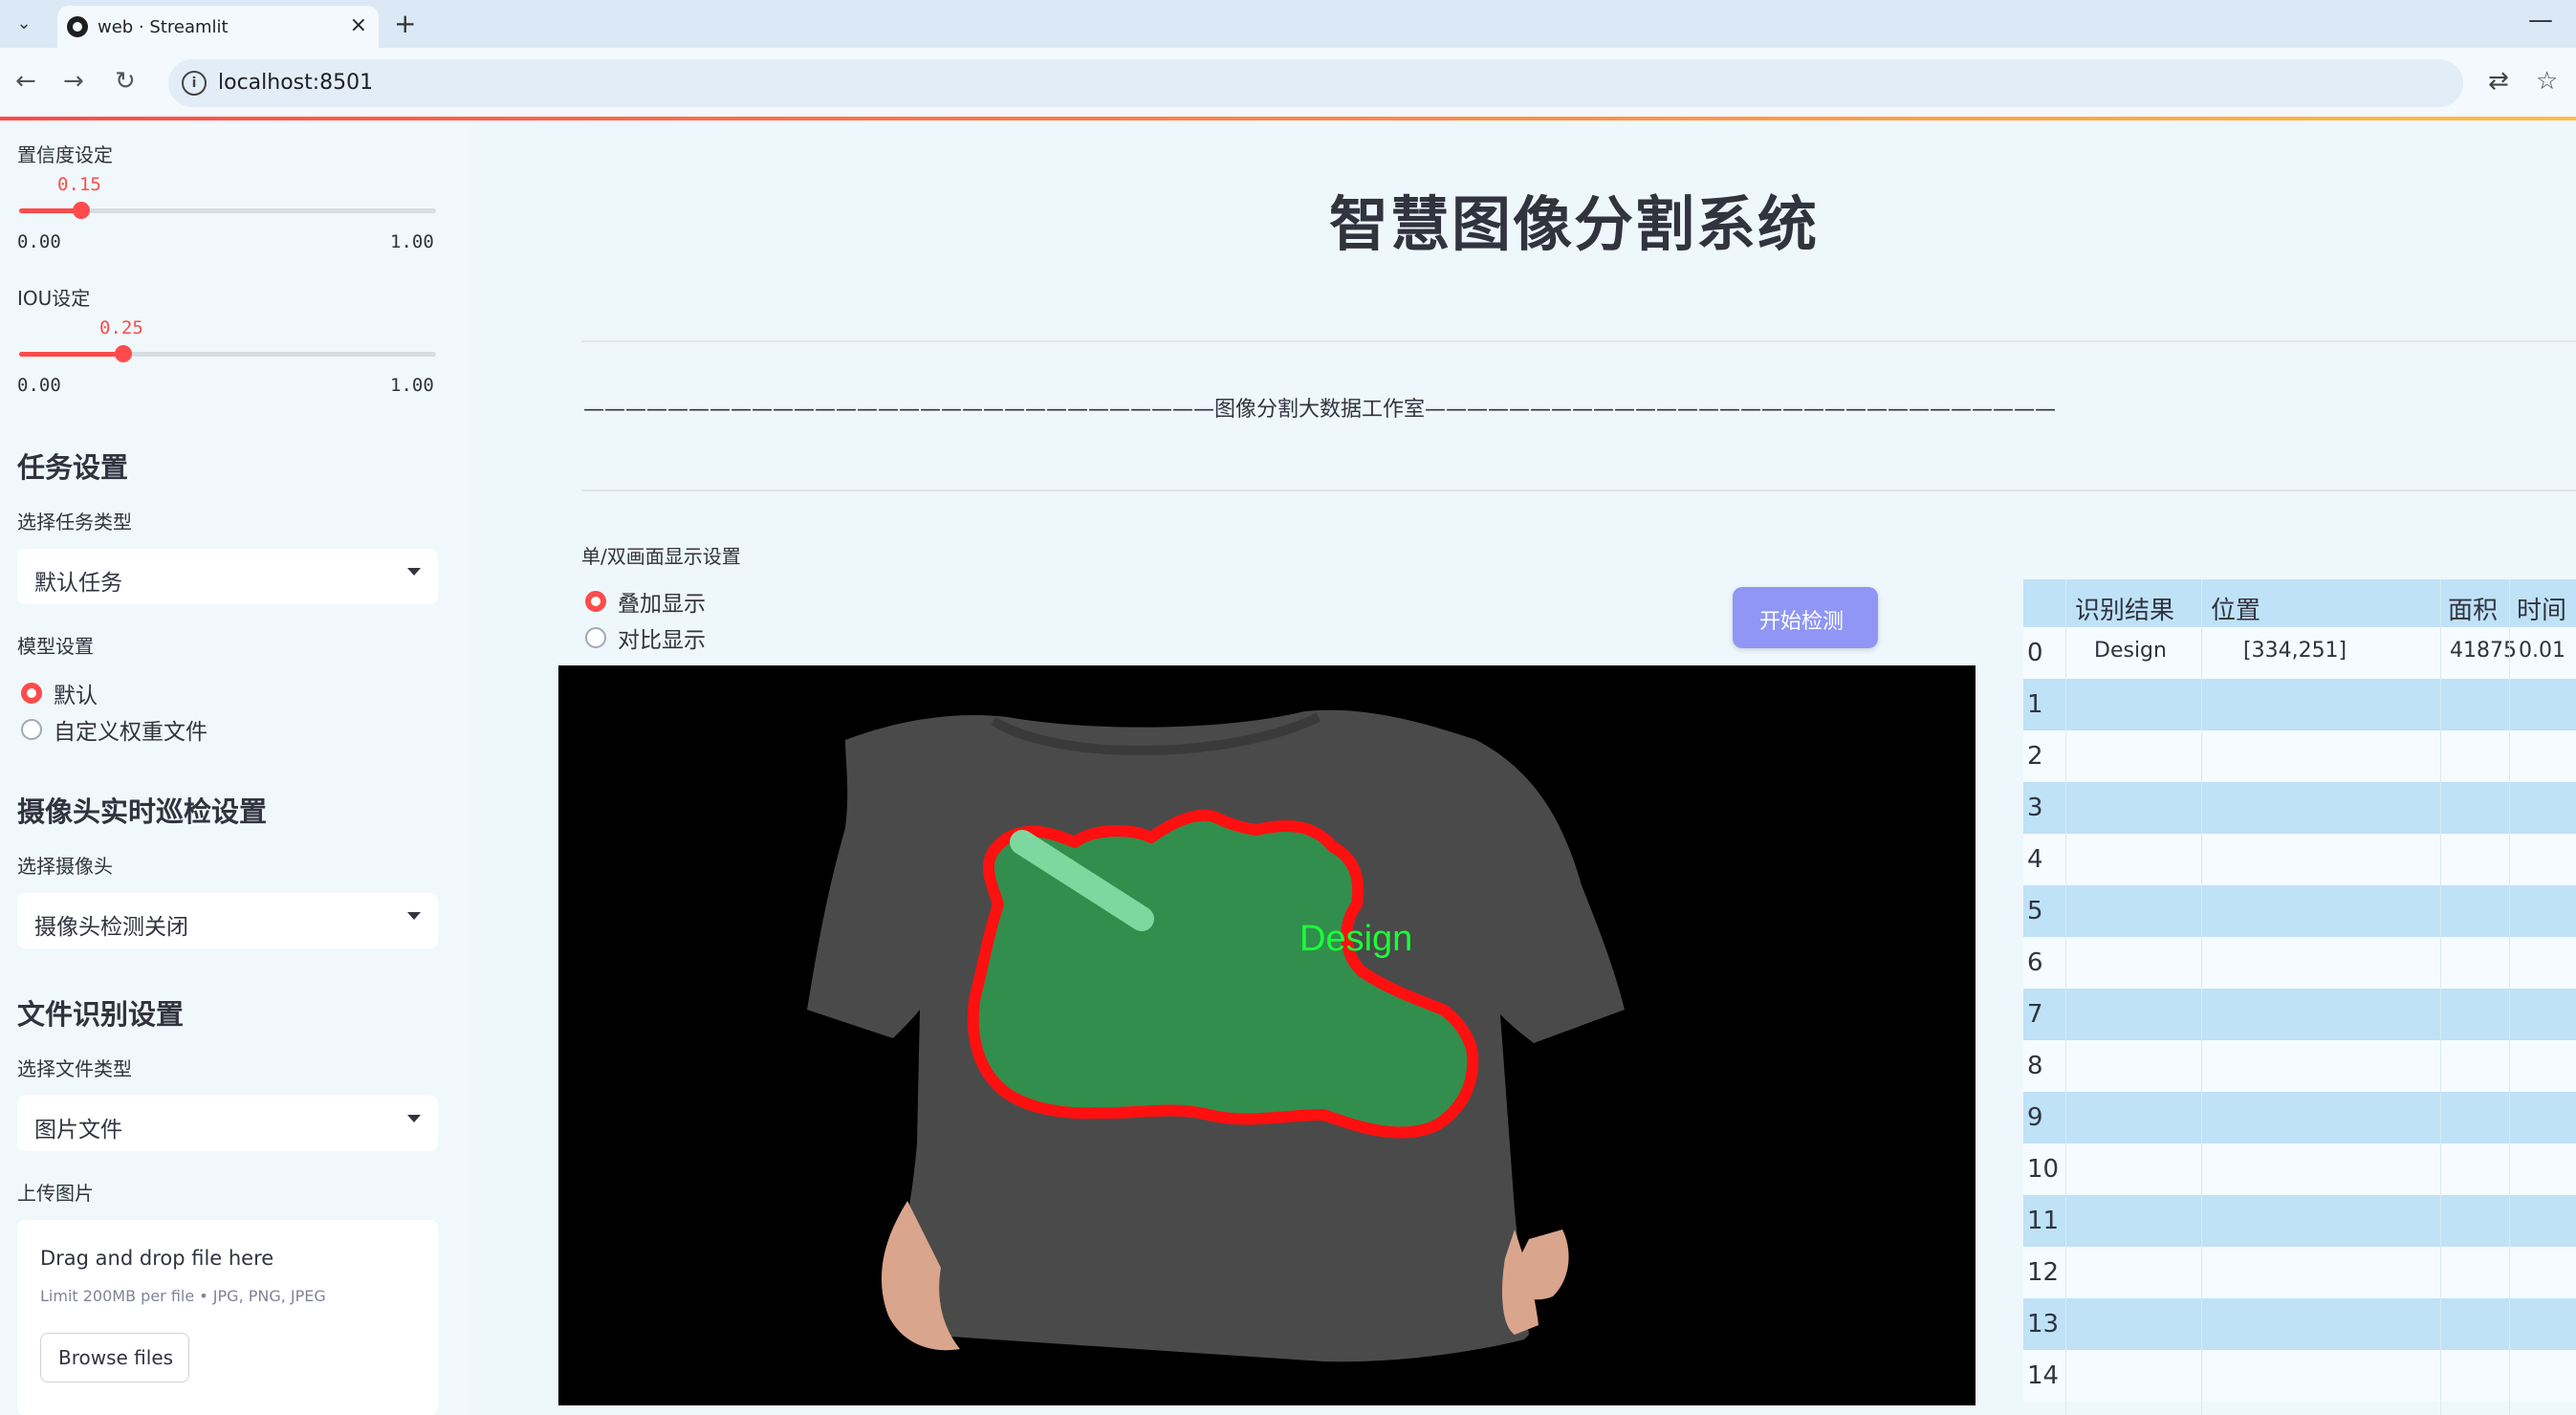 This screenshot has width=2576, height=1415. I want to click on table-row: 1, so click(2299, 704).